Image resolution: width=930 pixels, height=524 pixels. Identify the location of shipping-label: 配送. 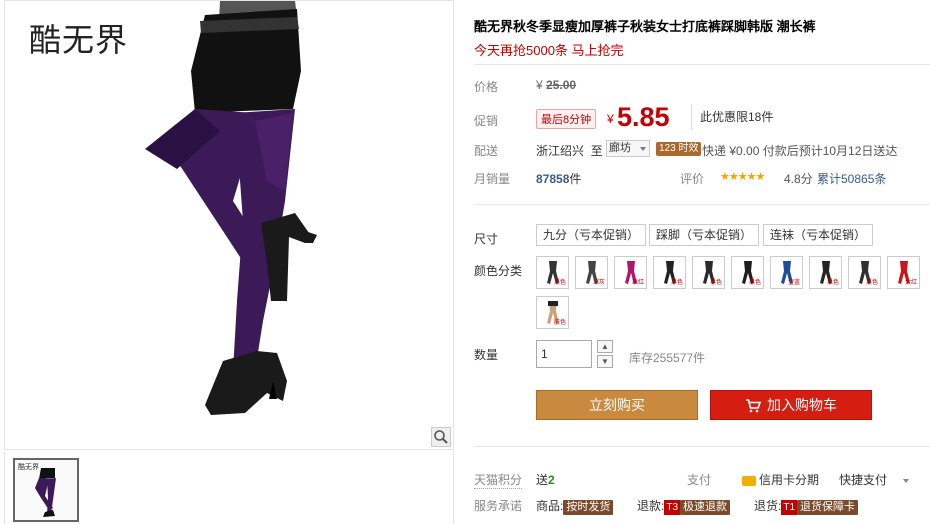
(486, 151).